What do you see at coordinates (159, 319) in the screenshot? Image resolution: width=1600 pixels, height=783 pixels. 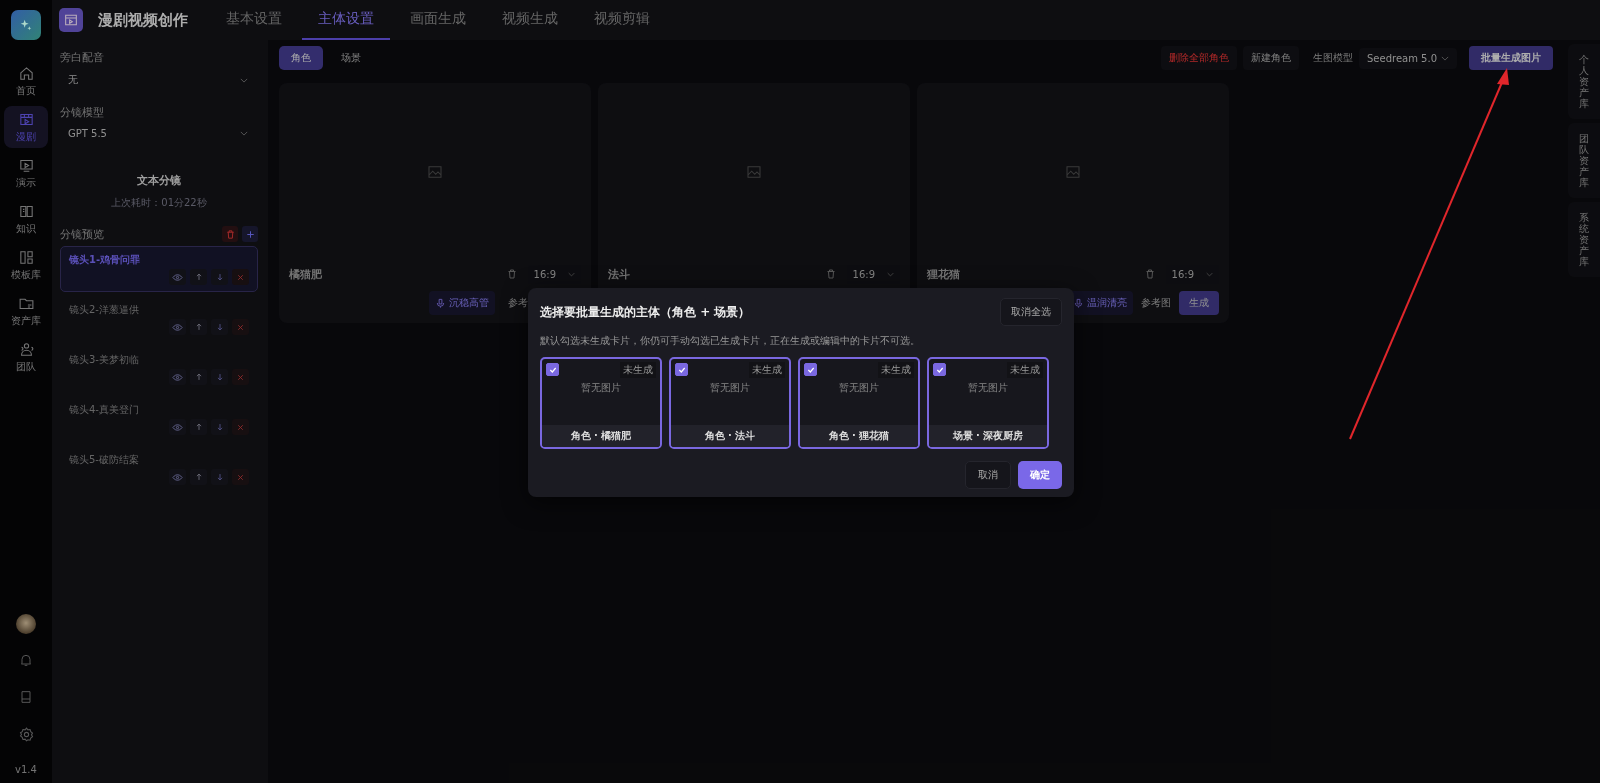 I see `shot-item: 镜头2-洋葱逼供` at bounding box center [159, 319].